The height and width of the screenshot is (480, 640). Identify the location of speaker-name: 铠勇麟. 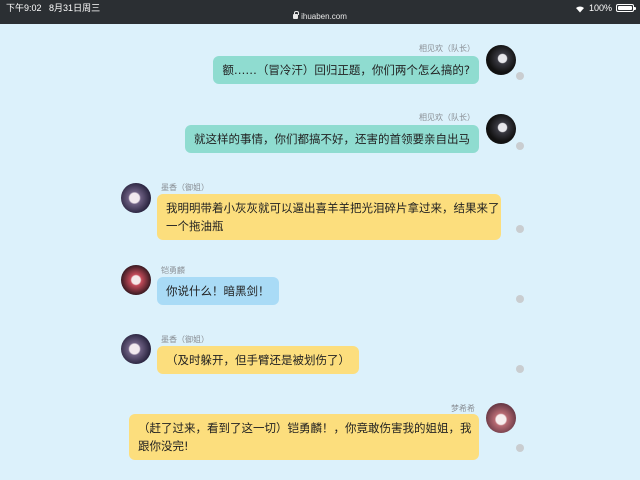
(173, 270).